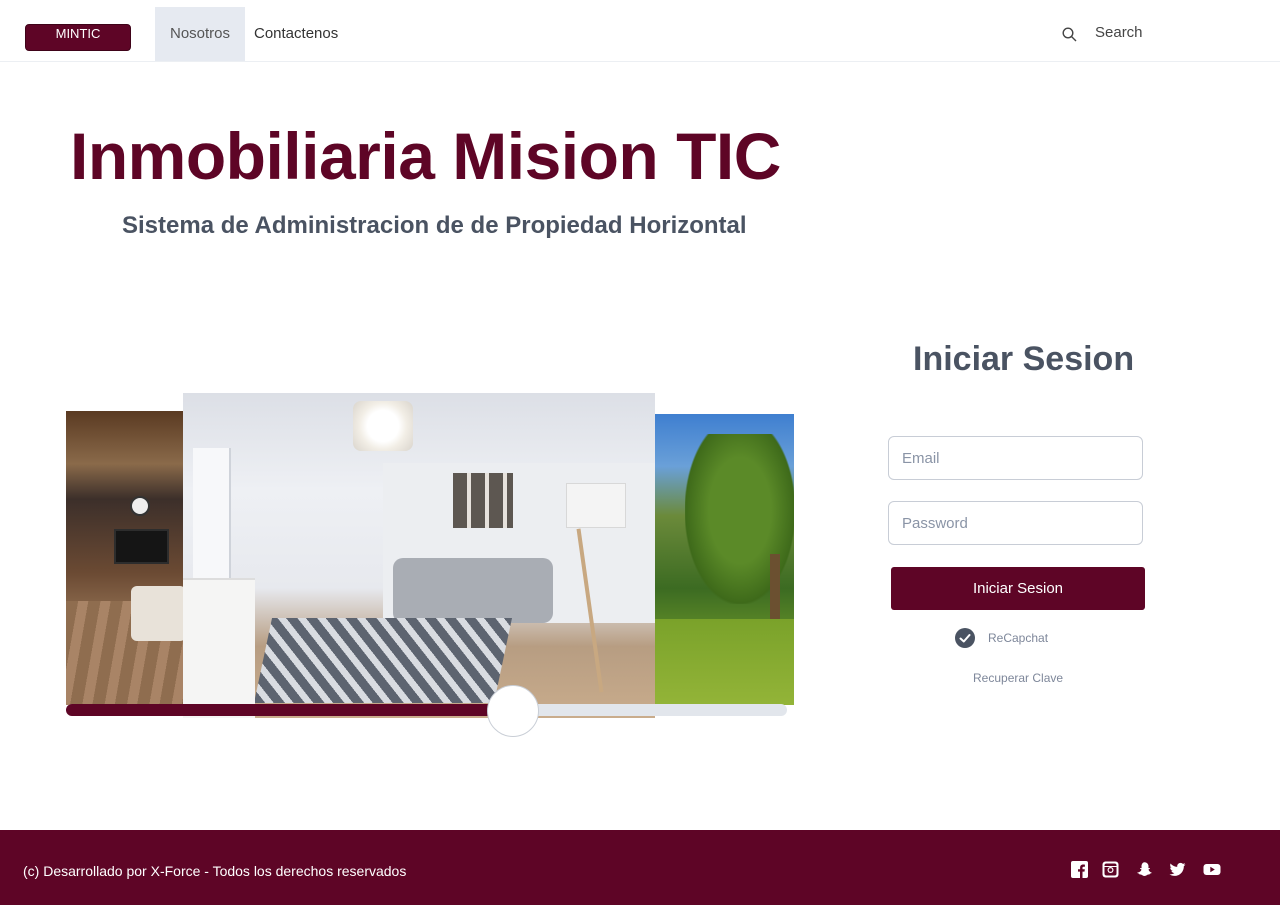 This screenshot has width=1280, height=905. I want to click on login-button: Iniciar Sesion, so click(1018, 588).